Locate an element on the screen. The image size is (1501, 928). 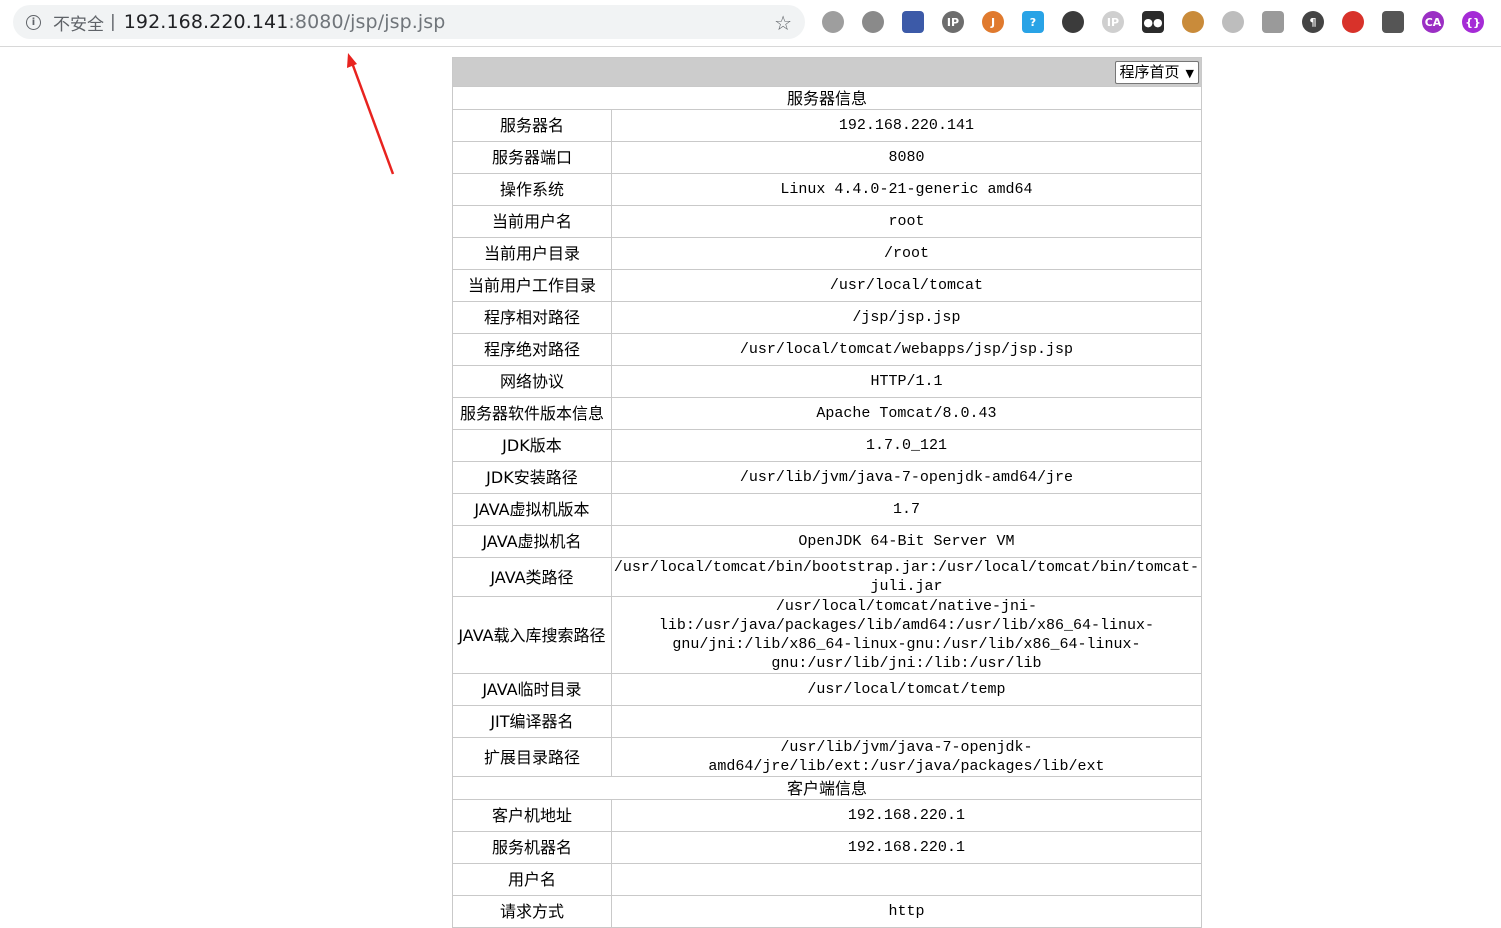
row-value-line: 8080 is located at coordinates (906, 157).